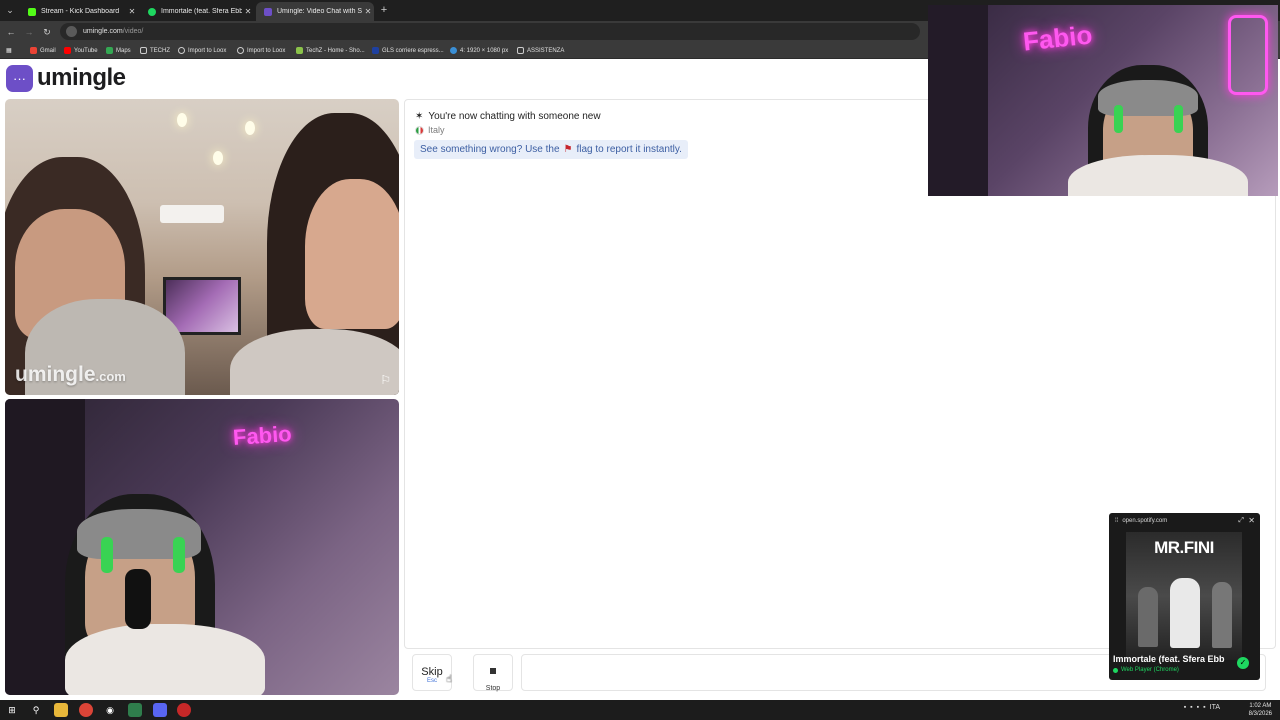 The height and width of the screenshot is (720, 1280). Describe the element at coordinates (152, 11) in the screenshot. I see `spotify-icon` at that location.